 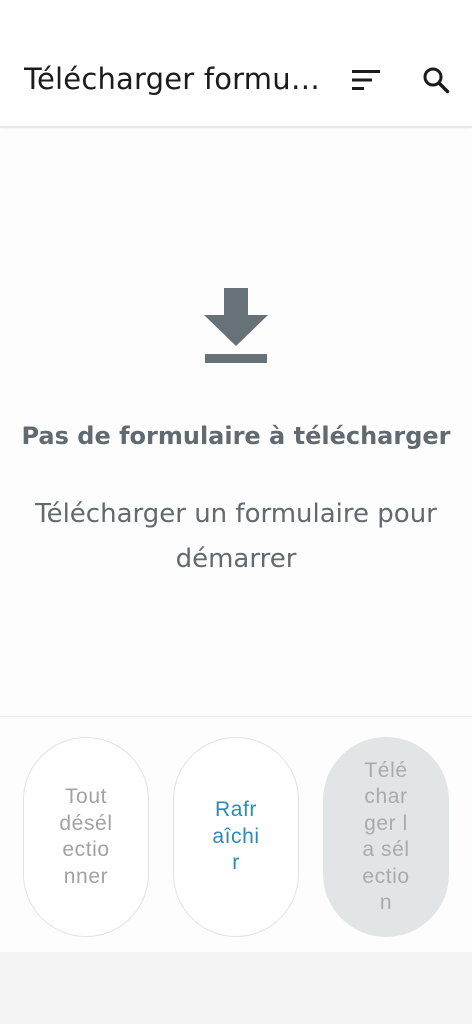 I want to click on system-navigation-area, so click(x=236, y=988).